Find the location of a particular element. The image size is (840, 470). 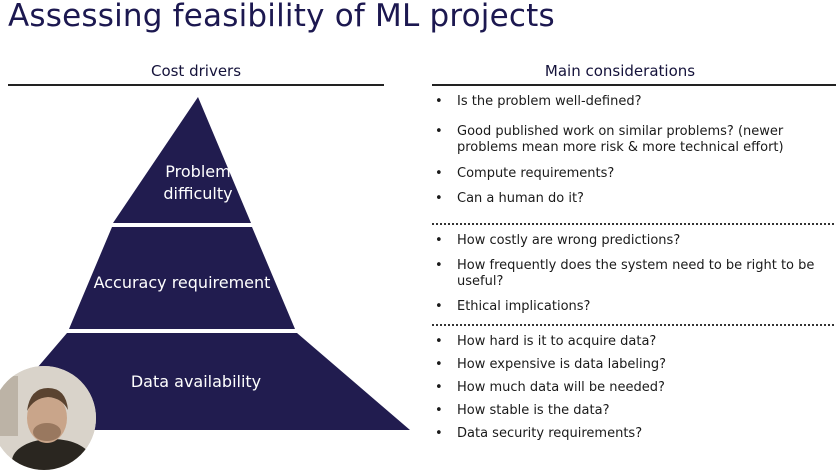

list-item: • Compute requirements? is located at coordinates (525, 173).